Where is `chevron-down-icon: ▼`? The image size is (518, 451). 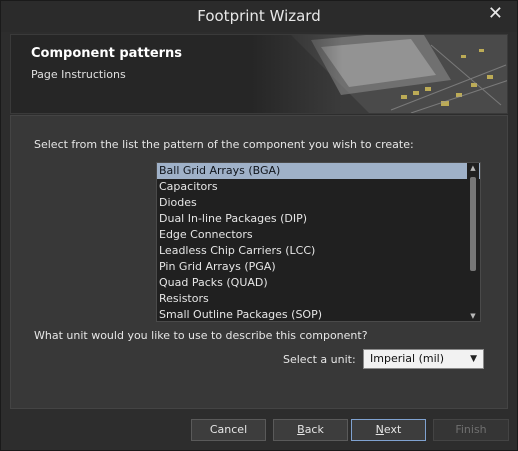 chevron-down-icon: ▼ is located at coordinates (473, 359).